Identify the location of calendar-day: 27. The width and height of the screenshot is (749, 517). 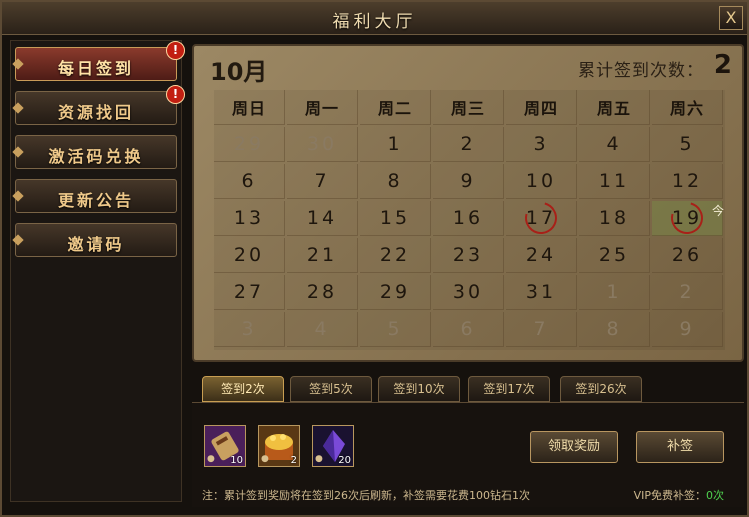
(249, 292).